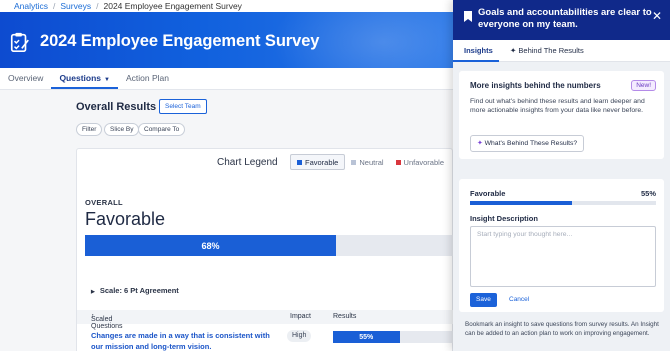 The width and height of the screenshot is (670, 351). Describe the element at coordinates (478, 50) in the screenshot. I see `tab-insights: Insights` at that location.